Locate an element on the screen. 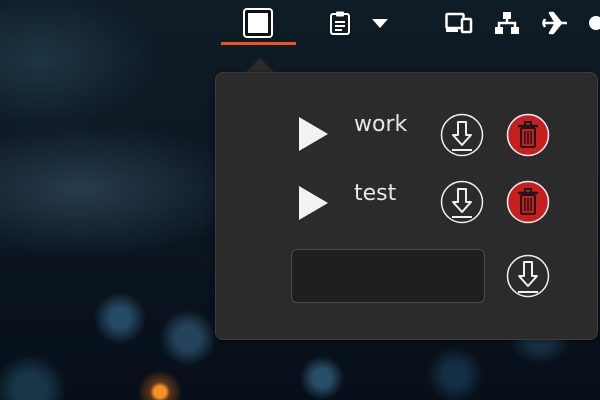  square-app-icon is located at coordinates (258, 23).